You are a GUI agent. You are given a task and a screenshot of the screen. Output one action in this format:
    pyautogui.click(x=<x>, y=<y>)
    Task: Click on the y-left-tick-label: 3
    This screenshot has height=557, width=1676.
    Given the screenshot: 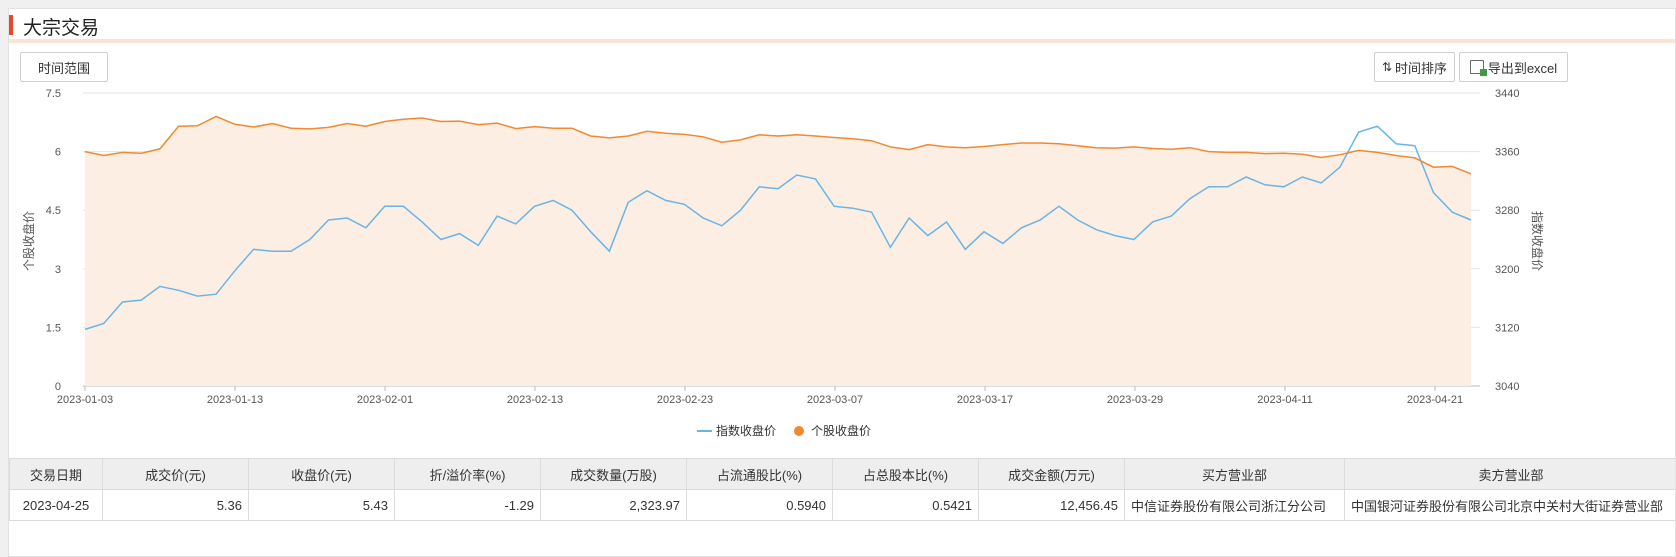 What is the action you would take?
    pyautogui.click(x=58, y=270)
    